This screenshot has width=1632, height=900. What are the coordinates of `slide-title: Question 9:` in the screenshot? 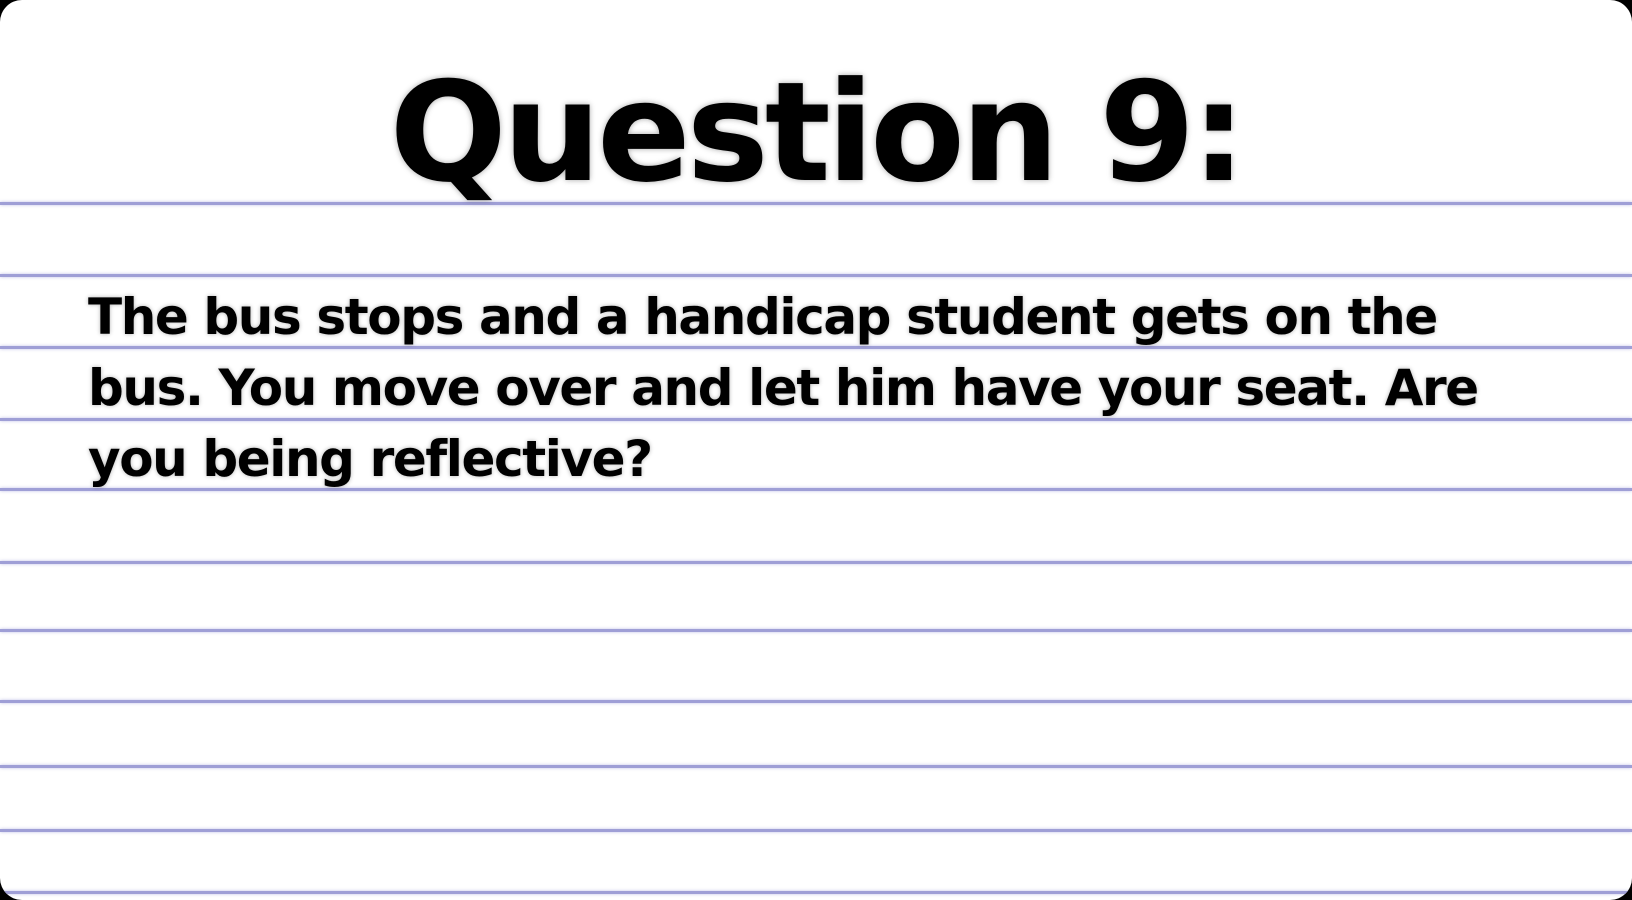 It's located at (818, 132).